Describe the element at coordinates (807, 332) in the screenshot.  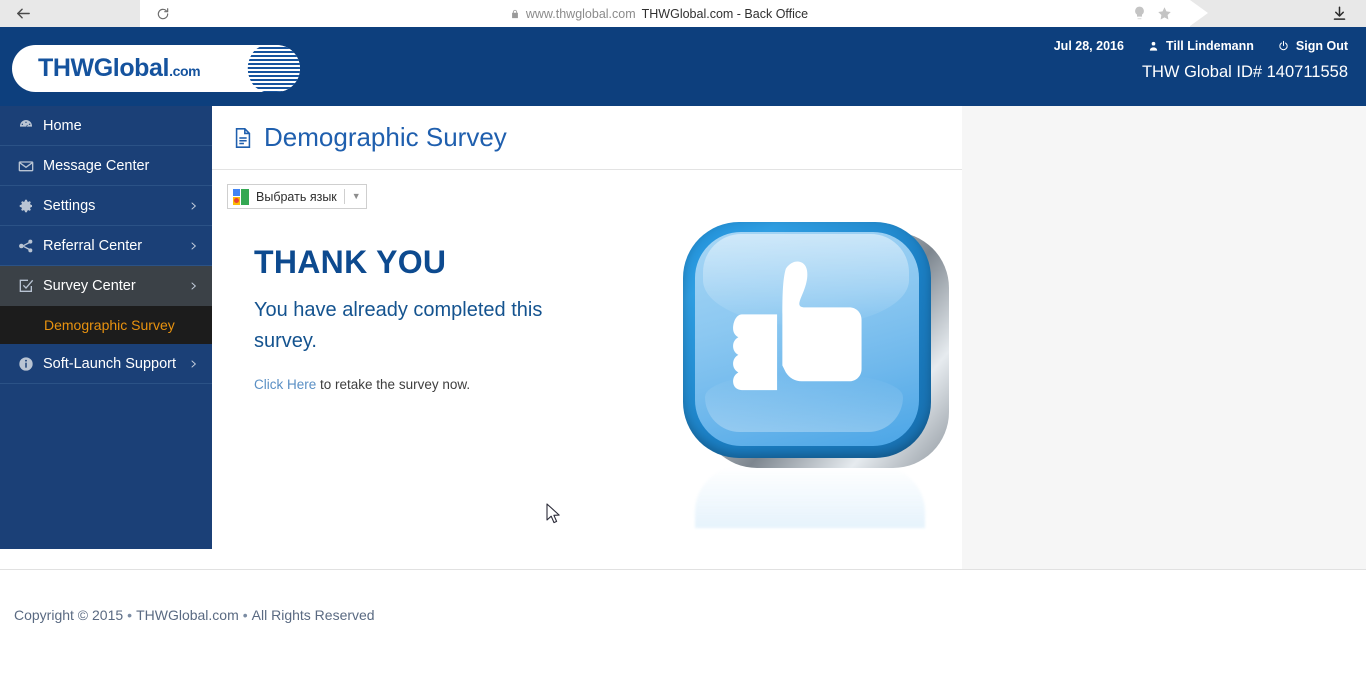
I see `thumbs-up-glyph-icon` at that location.